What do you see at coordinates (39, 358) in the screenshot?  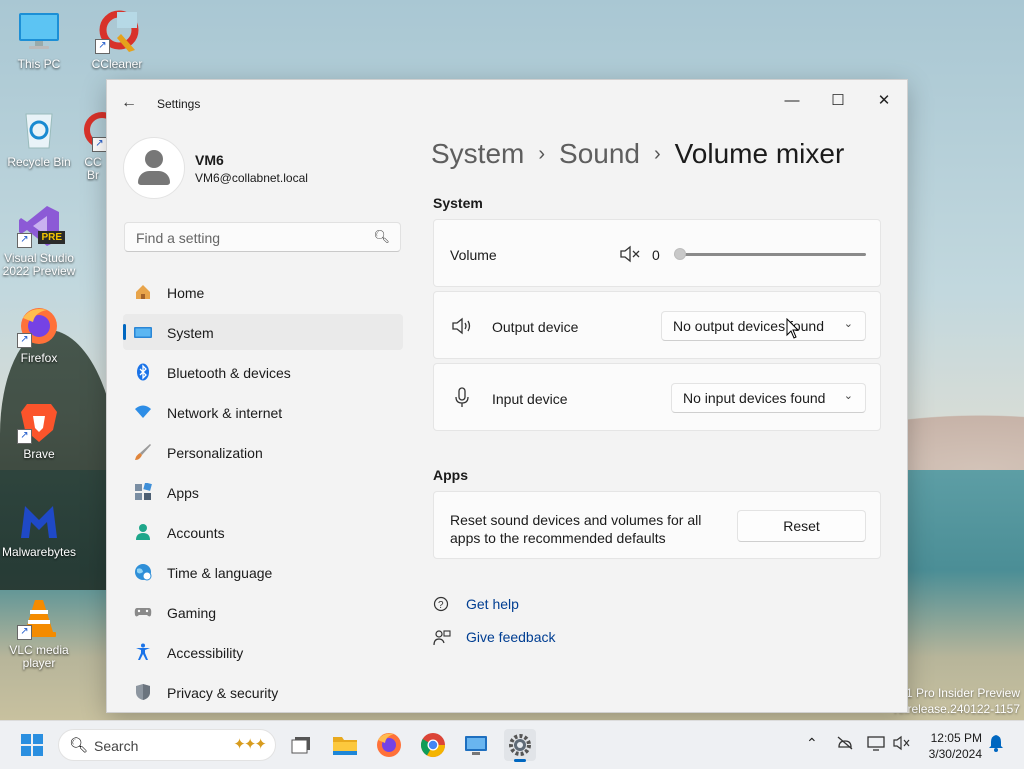 I see `desktop-icon-label: Firefox` at bounding box center [39, 358].